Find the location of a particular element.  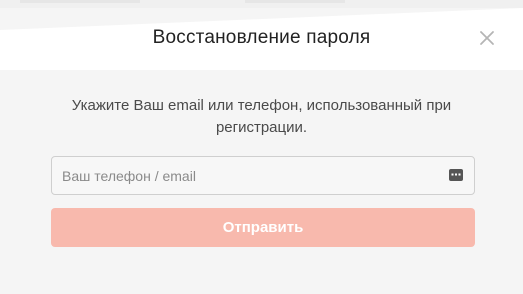

close-icon is located at coordinates (487, 38).